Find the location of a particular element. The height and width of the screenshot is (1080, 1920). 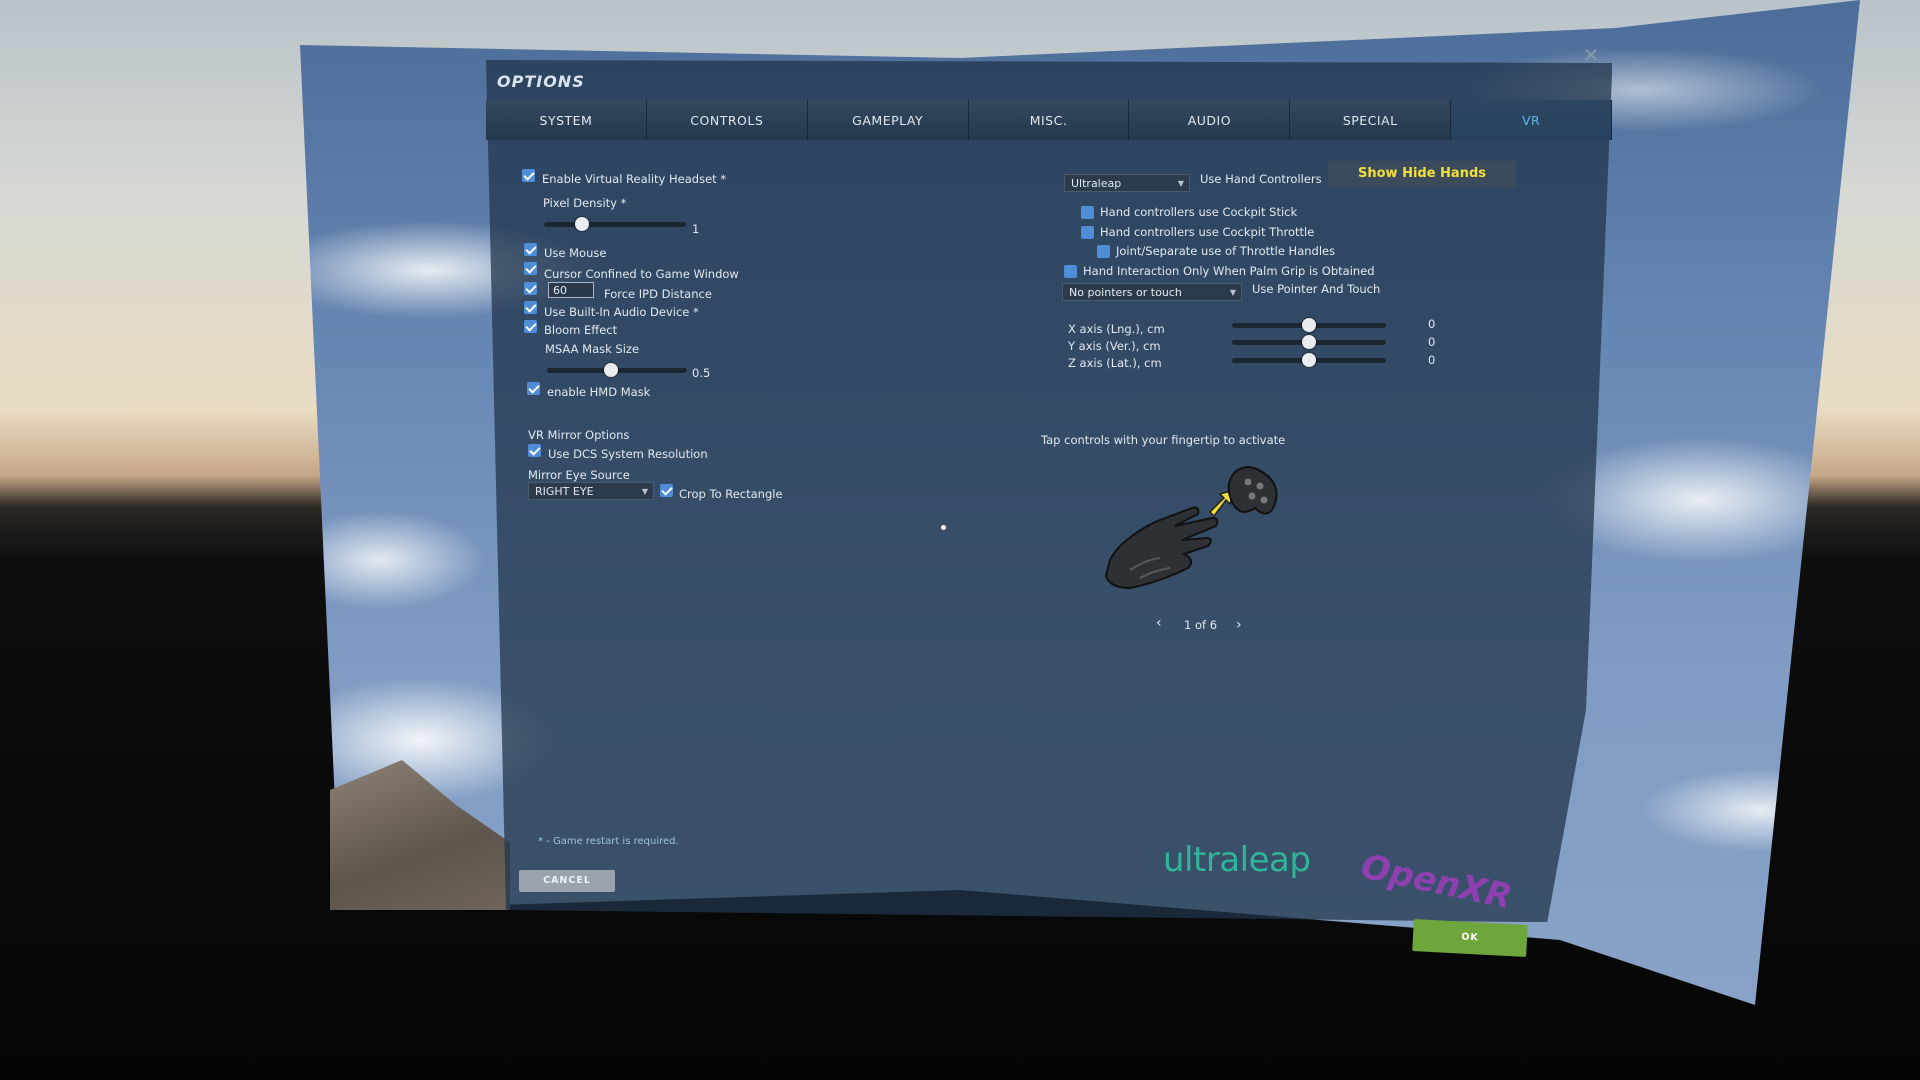

ok-button: OK is located at coordinates (1470, 938).